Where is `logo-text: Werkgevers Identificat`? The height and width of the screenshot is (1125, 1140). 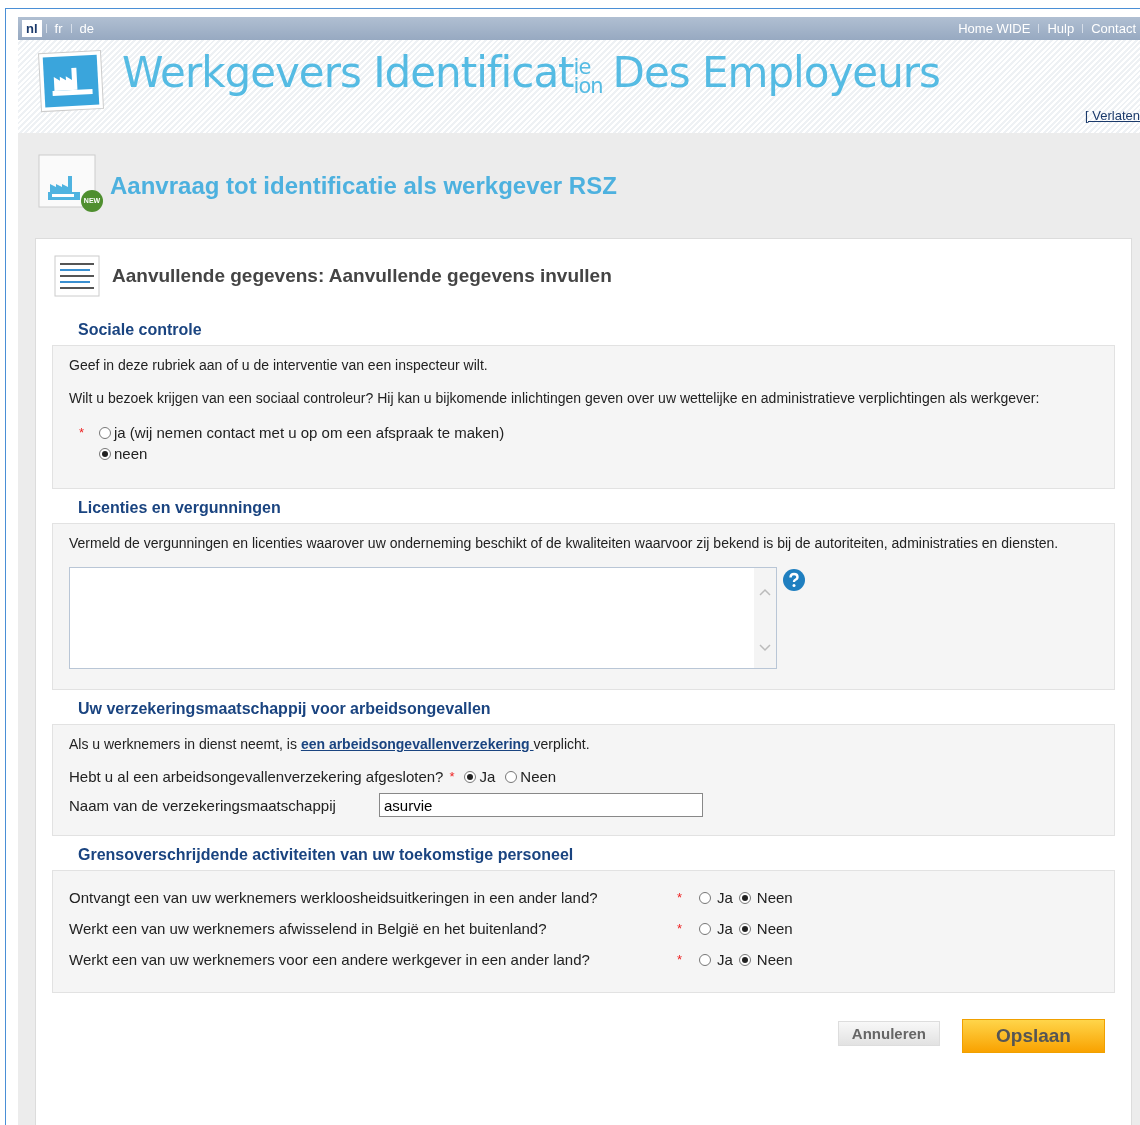 logo-text: Werkgevers Identificat is located at coordinates (348, 72).